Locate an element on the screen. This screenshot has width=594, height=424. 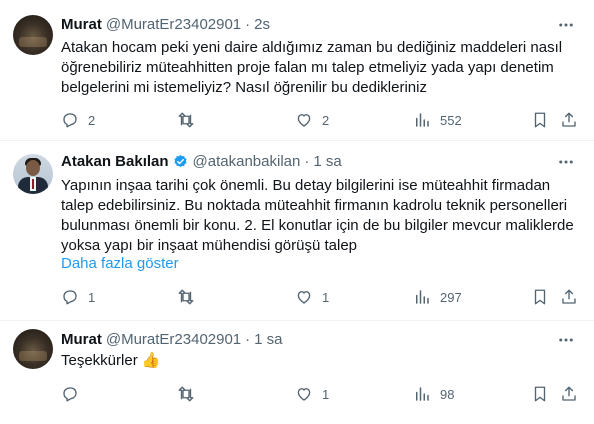
reply-count: 2 is located at coordinates (92, 120).